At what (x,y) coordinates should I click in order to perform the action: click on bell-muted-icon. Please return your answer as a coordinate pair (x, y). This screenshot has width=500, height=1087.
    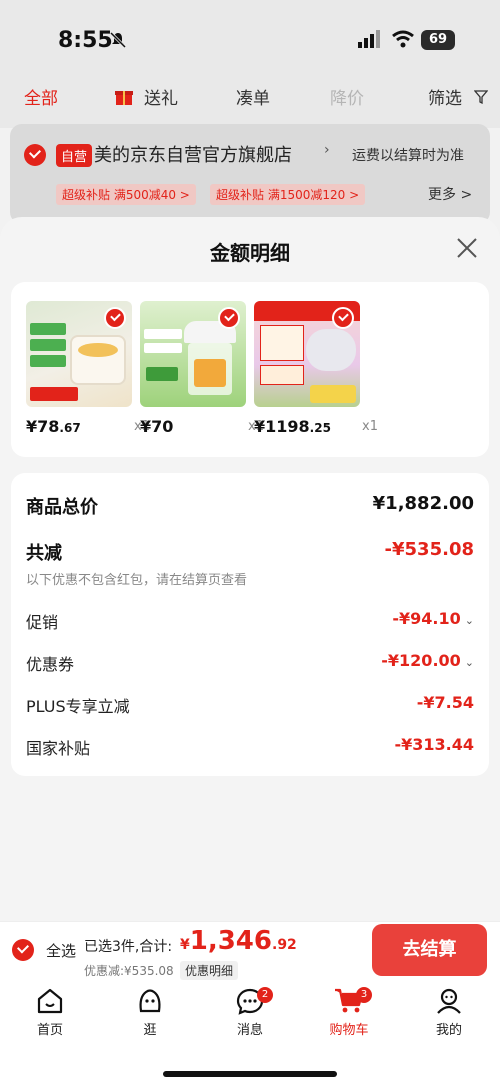
    Looking at the image, I should click on (118, 40).